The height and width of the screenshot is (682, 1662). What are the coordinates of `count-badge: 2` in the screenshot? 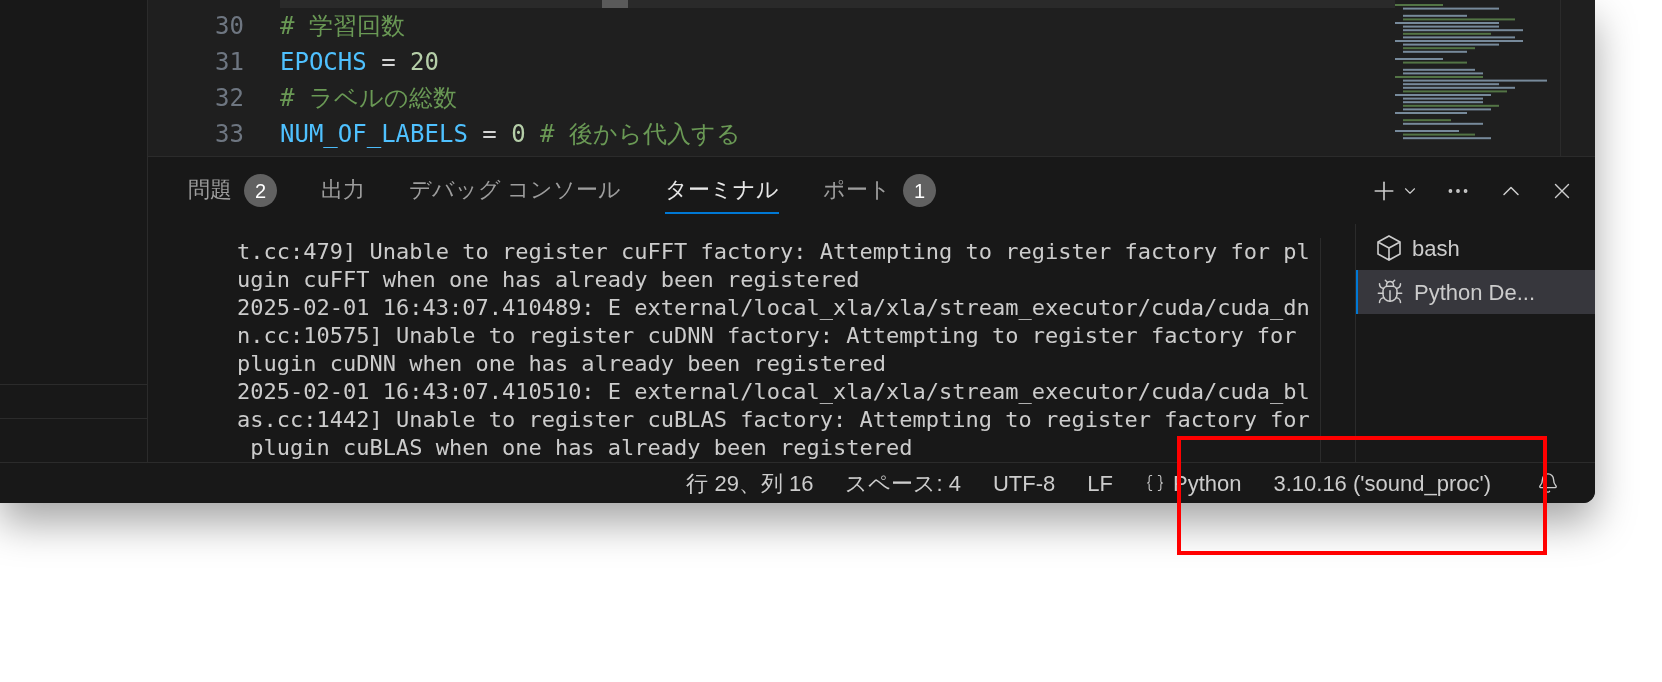 It's located at (260, 190).